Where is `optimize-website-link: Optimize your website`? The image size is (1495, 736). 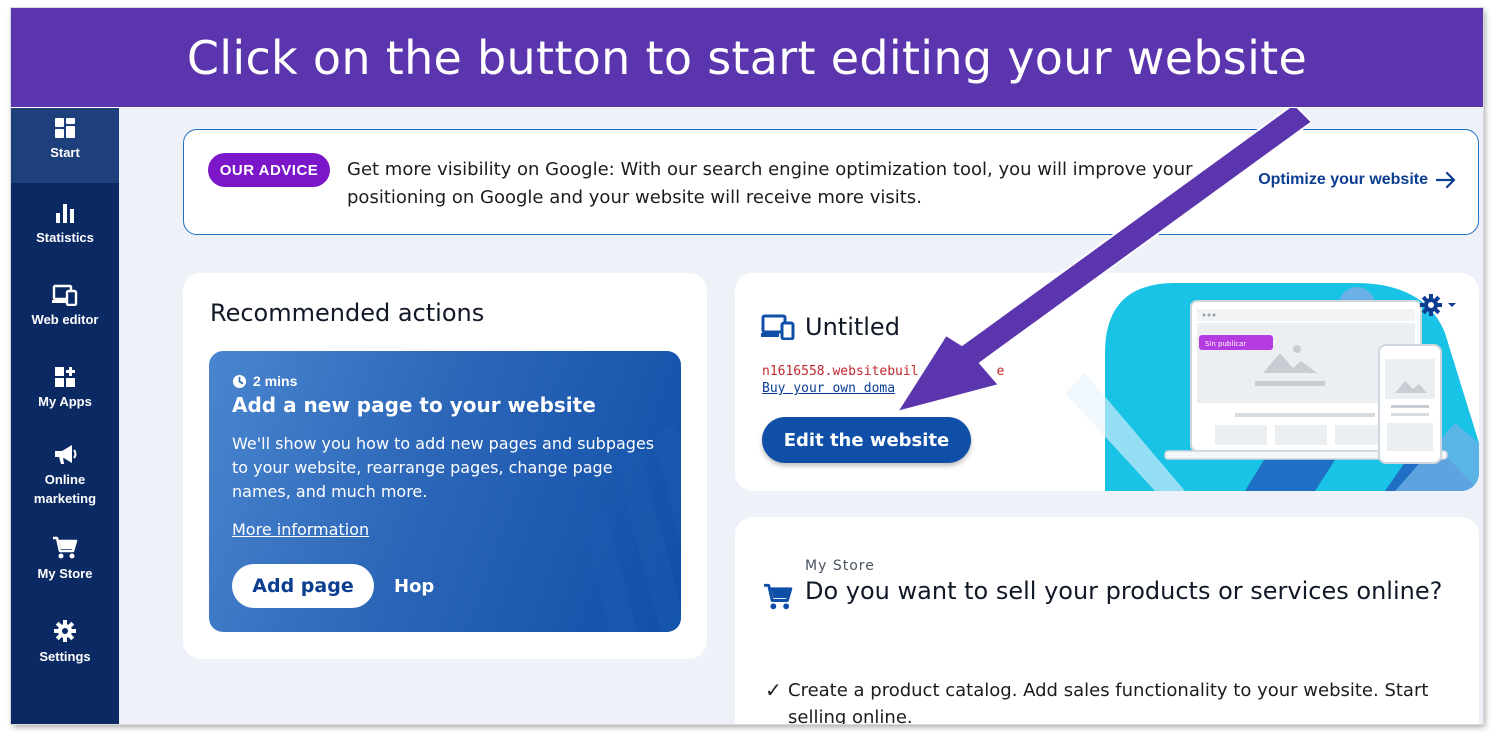 optimize-website-link: Optimize your website is located at coordinates (1357, 180).